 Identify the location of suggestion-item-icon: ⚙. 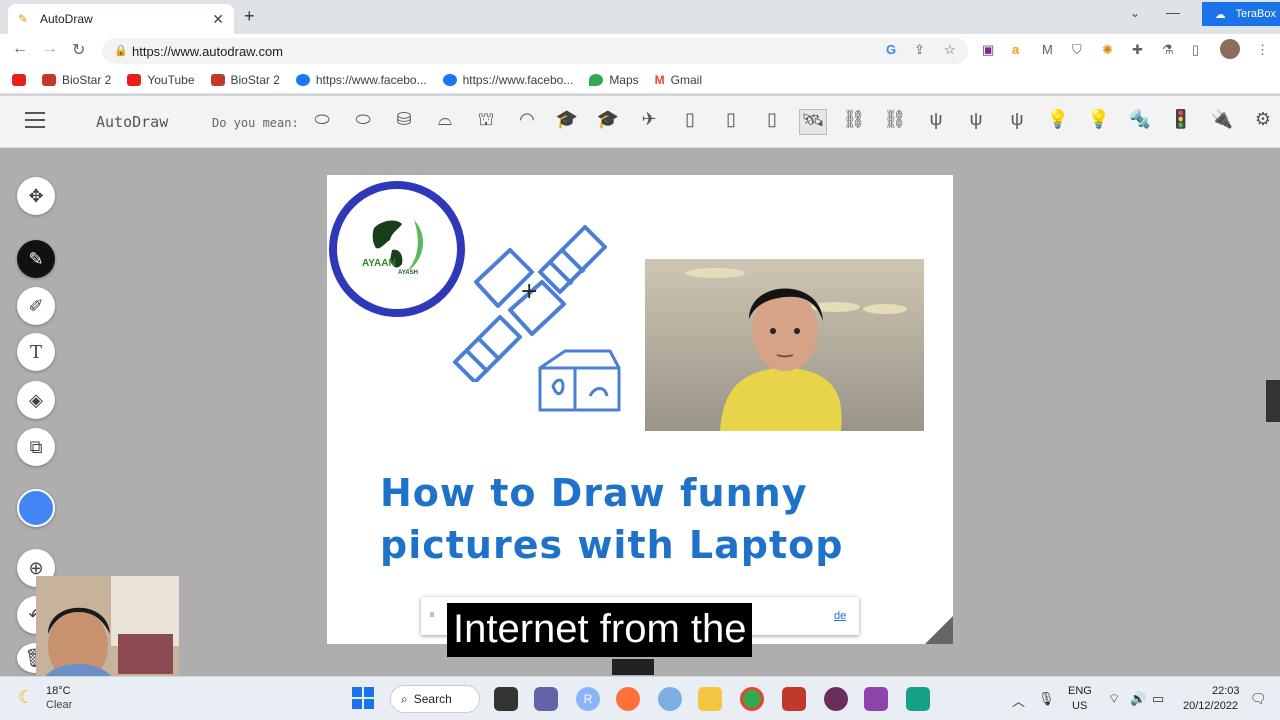
(1263, 122).